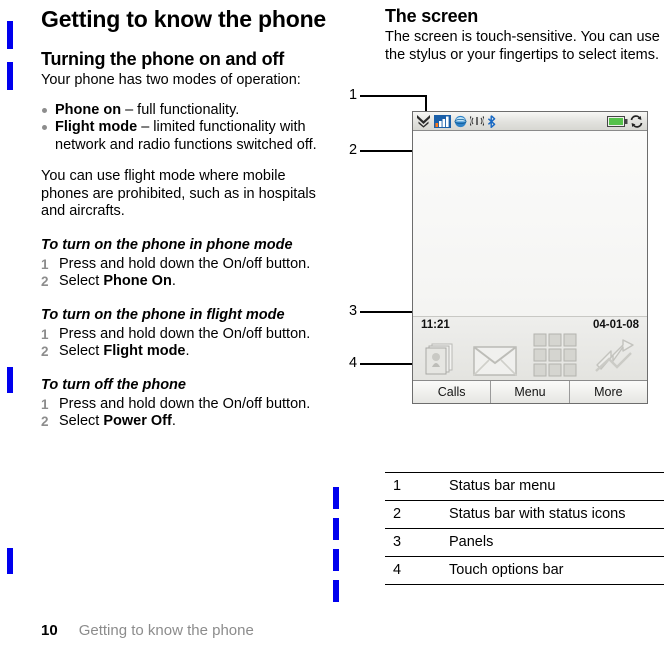 This screenshot has width=664, height=654. I want to click on photos-panel-icon, so click(441, 359).